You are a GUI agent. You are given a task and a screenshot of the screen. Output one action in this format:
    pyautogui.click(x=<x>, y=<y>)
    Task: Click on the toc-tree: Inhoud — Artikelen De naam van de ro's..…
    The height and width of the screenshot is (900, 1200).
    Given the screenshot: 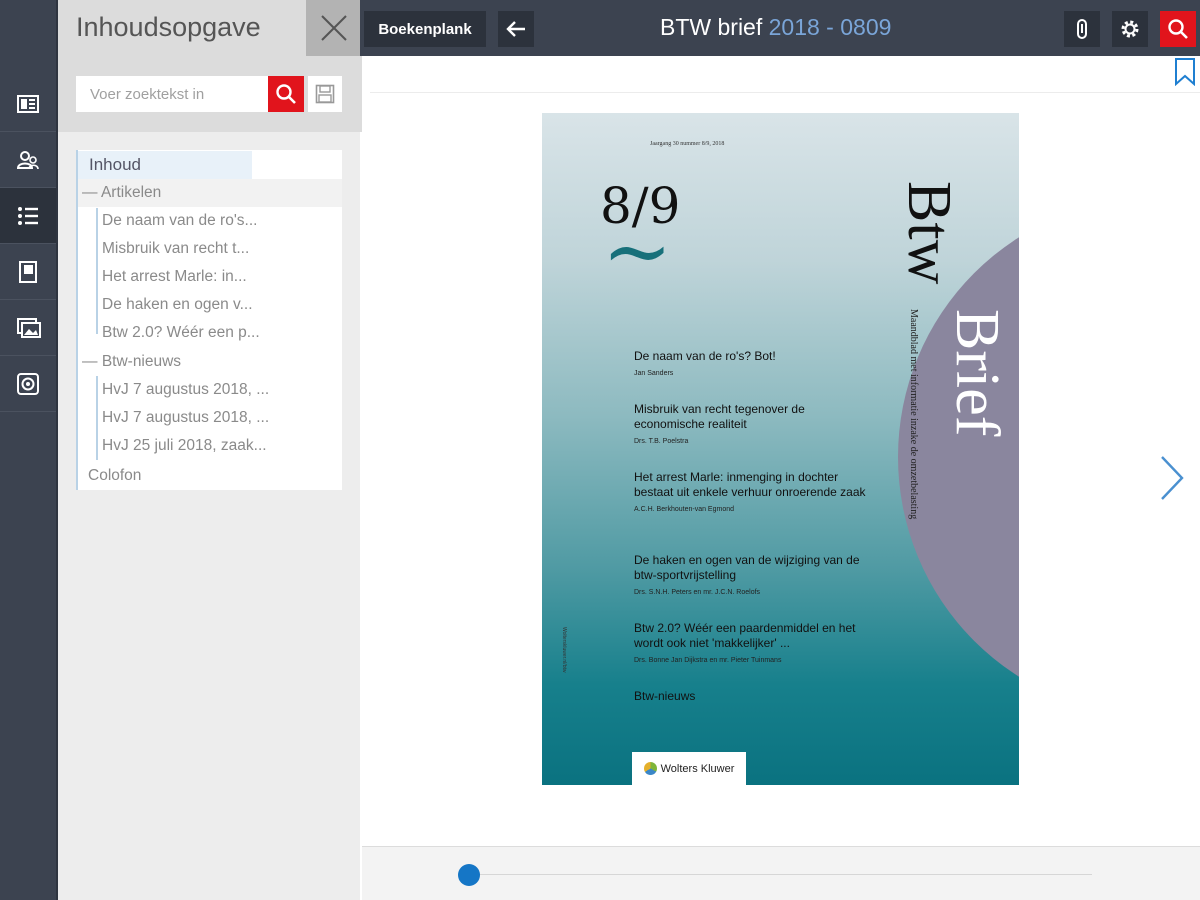 What is the action you would take?
    pyautogui.click(x=209, y=320)
    